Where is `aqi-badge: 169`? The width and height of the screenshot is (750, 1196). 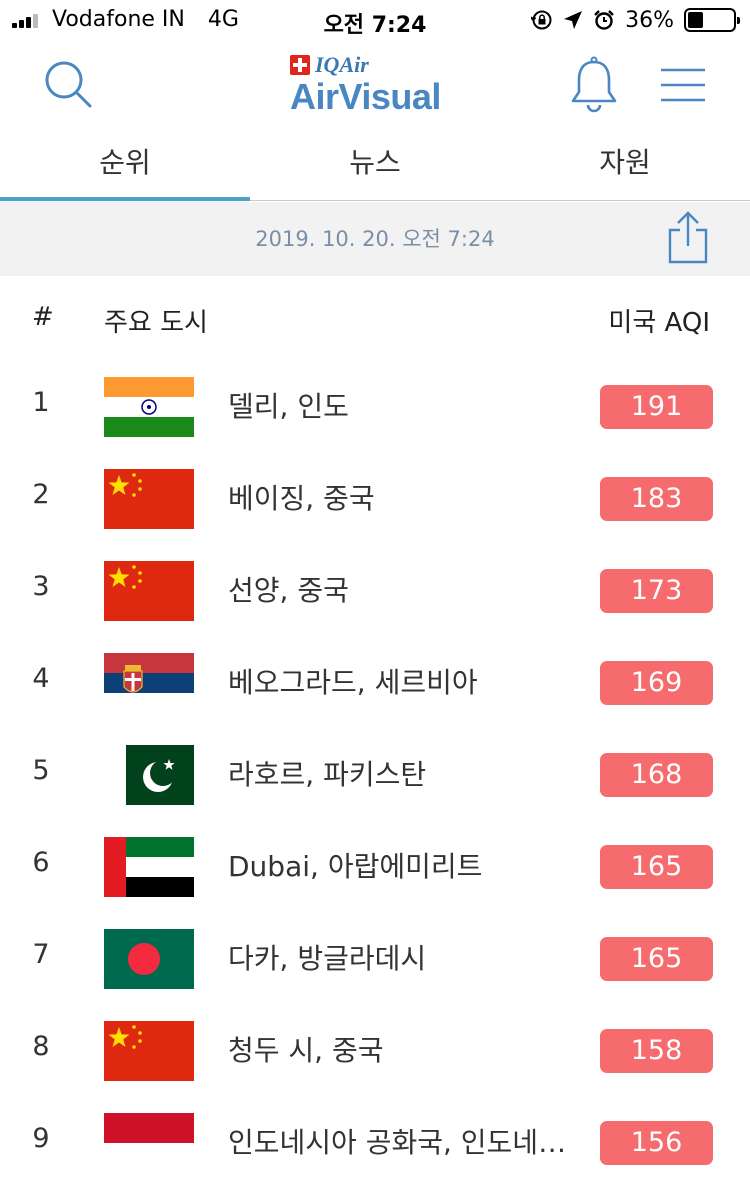
aqi-badge: 169 is located at coordinates (656, 683).